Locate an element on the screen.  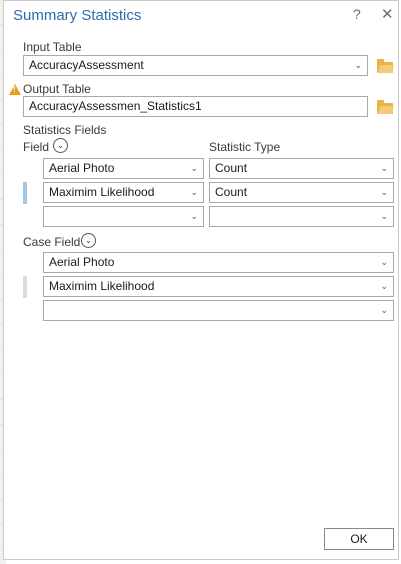
field-column-header: Field is located at coordinates (36, 147).